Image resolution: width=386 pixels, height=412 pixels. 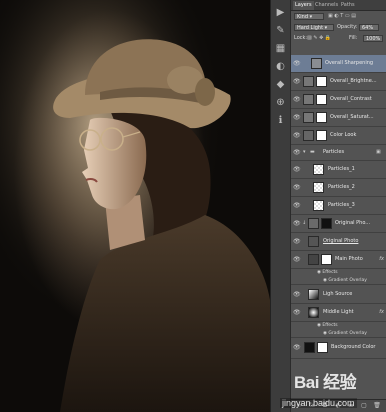 I want to click on panel-icon-strip: ▶ ✎ ▦ ◐ ◆ ⊕ ℹ, so click(x=280, y=206).